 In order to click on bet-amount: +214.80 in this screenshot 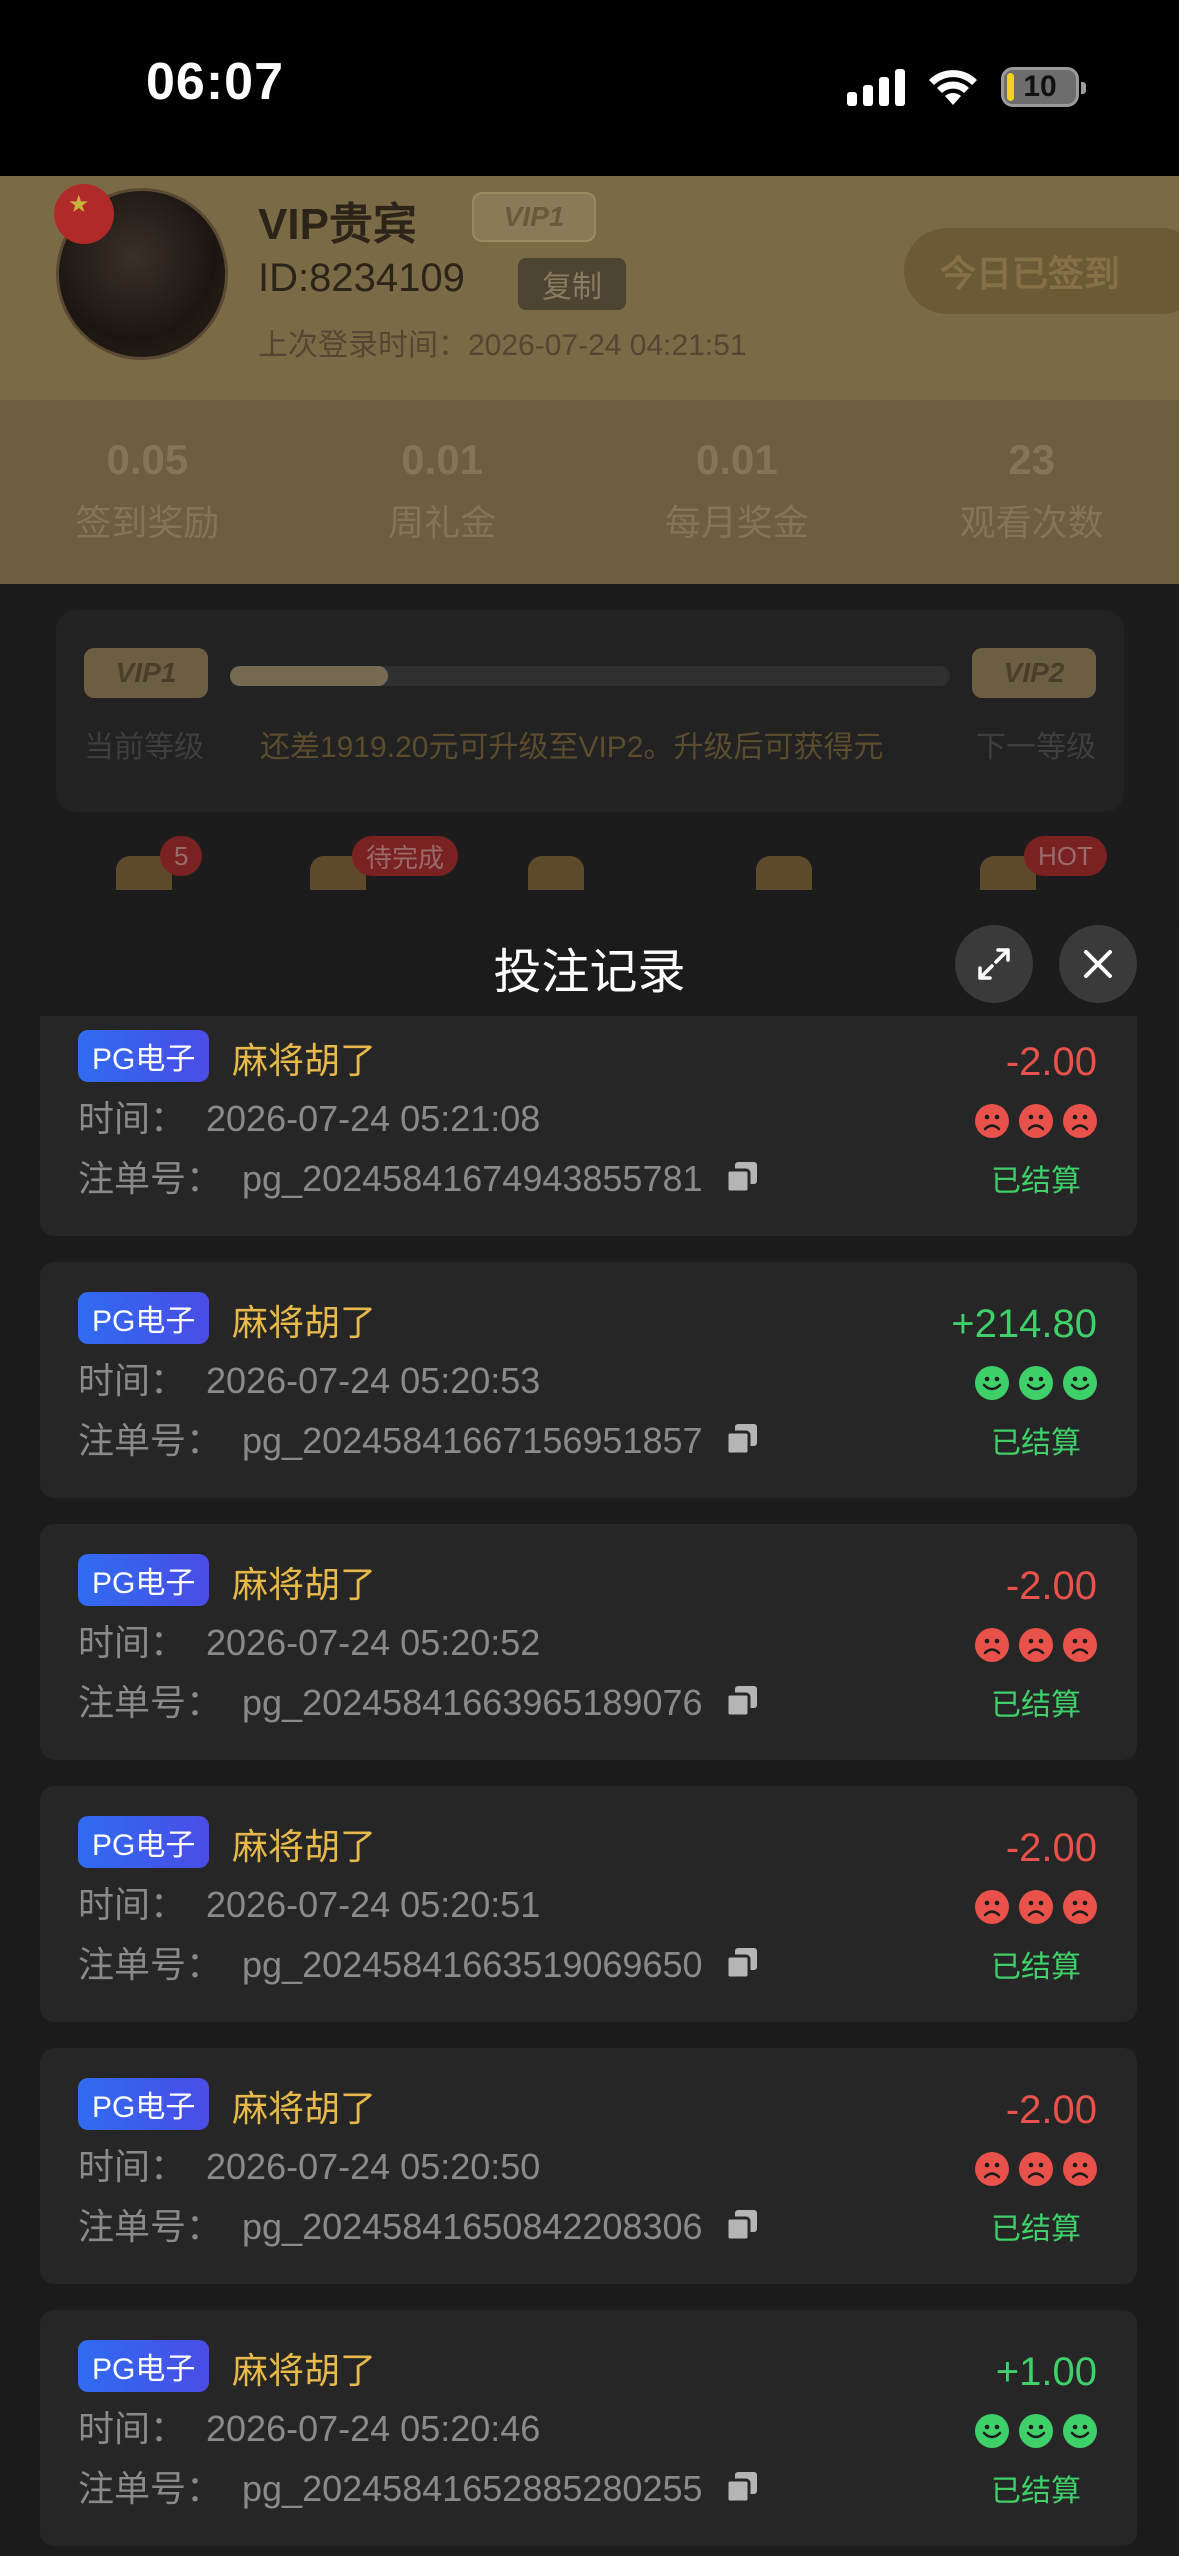, I will do `click(1024, 1324)`.